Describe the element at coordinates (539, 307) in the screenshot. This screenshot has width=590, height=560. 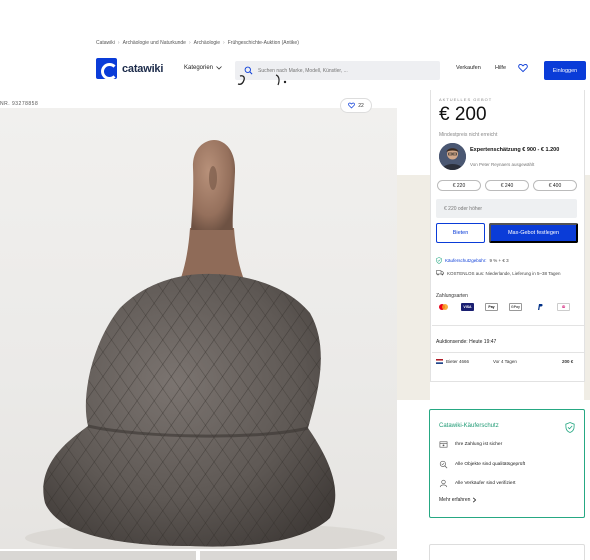
I see `paypal-icon` at that location.